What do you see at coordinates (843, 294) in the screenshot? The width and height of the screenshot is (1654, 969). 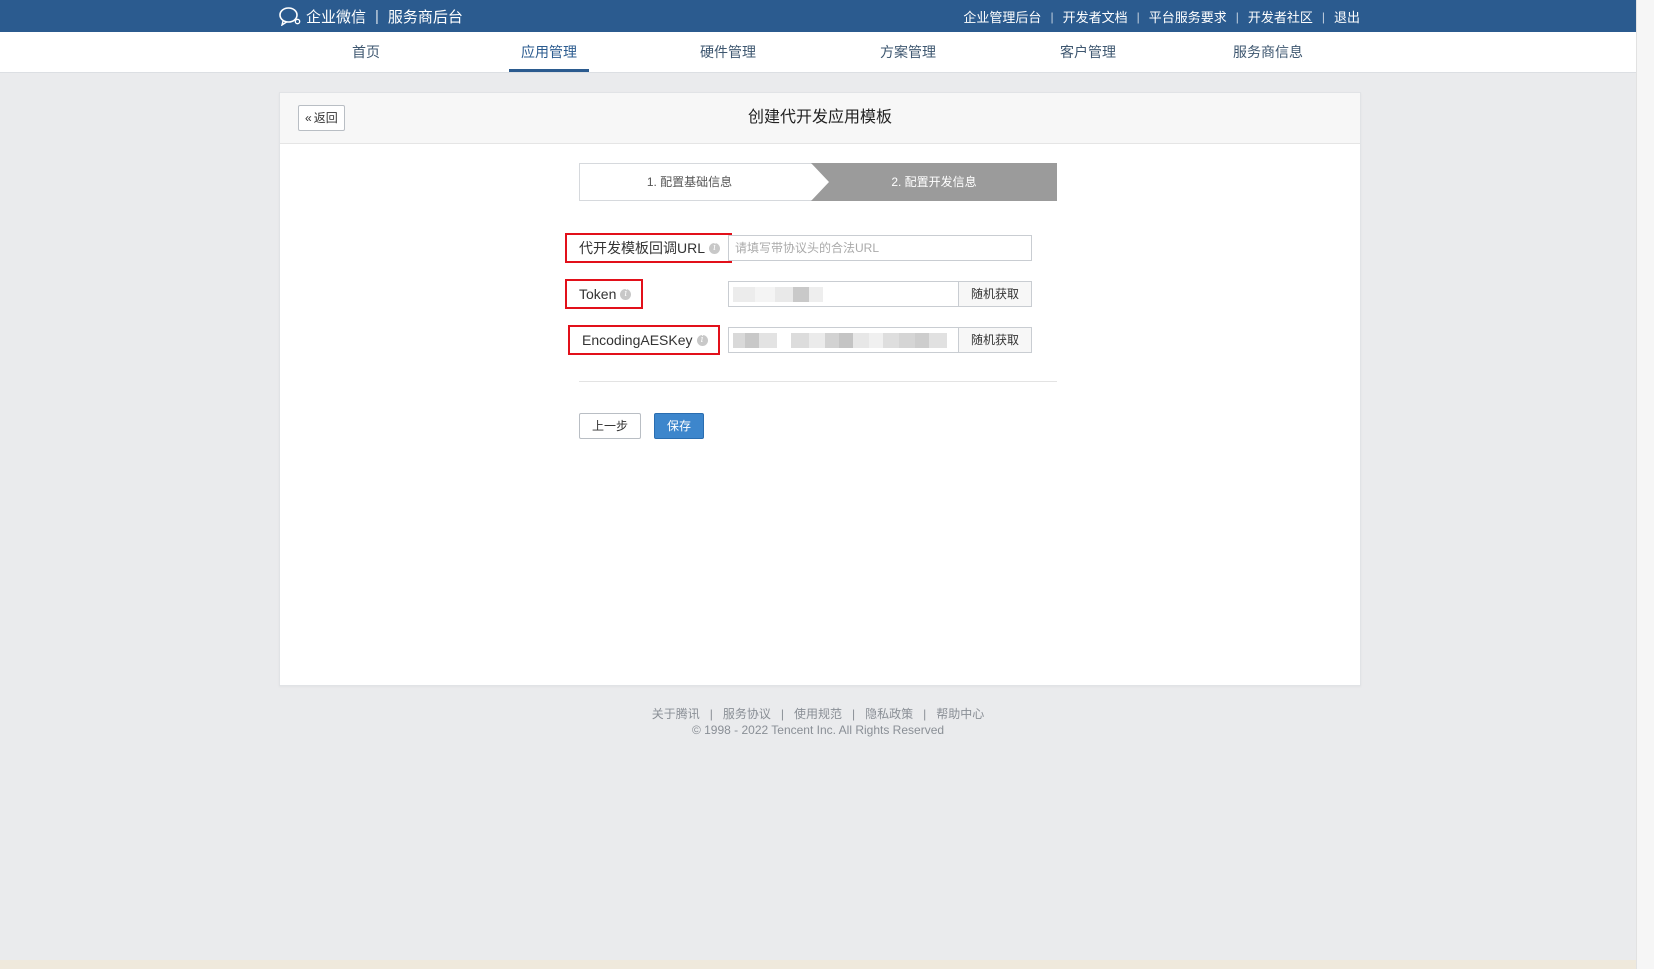 I see `token-input` at bounding box center [843, 294].